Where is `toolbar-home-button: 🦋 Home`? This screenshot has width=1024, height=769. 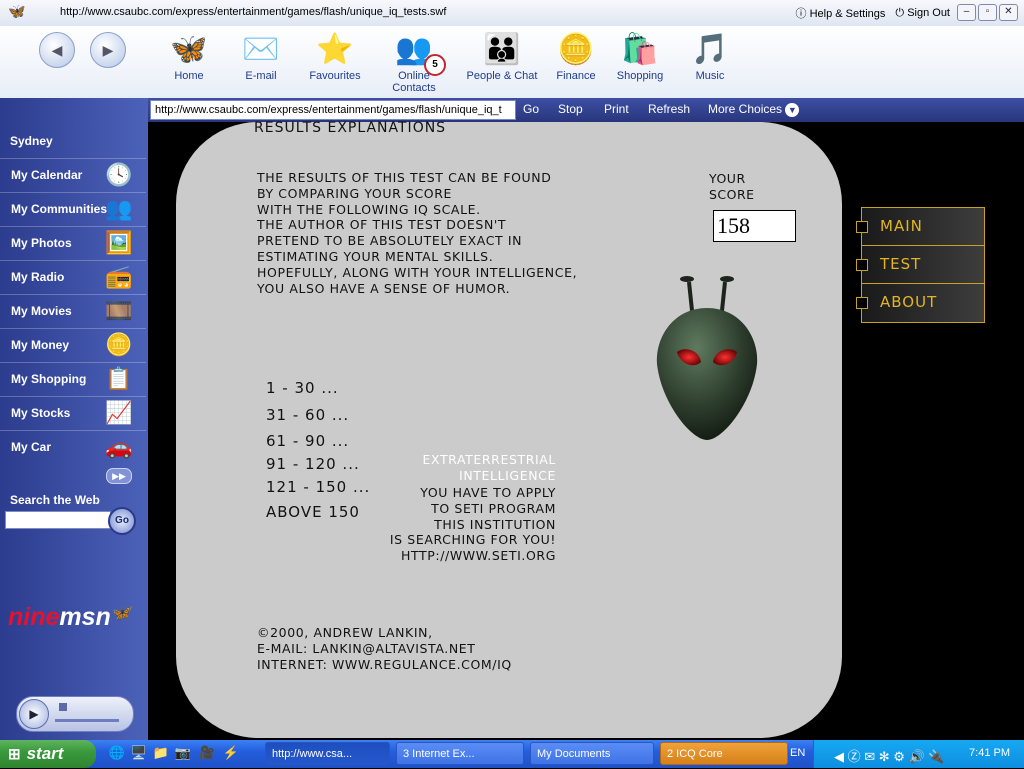
toolbar-home-button: 🦋 Home is located at coordinates (189, 56).